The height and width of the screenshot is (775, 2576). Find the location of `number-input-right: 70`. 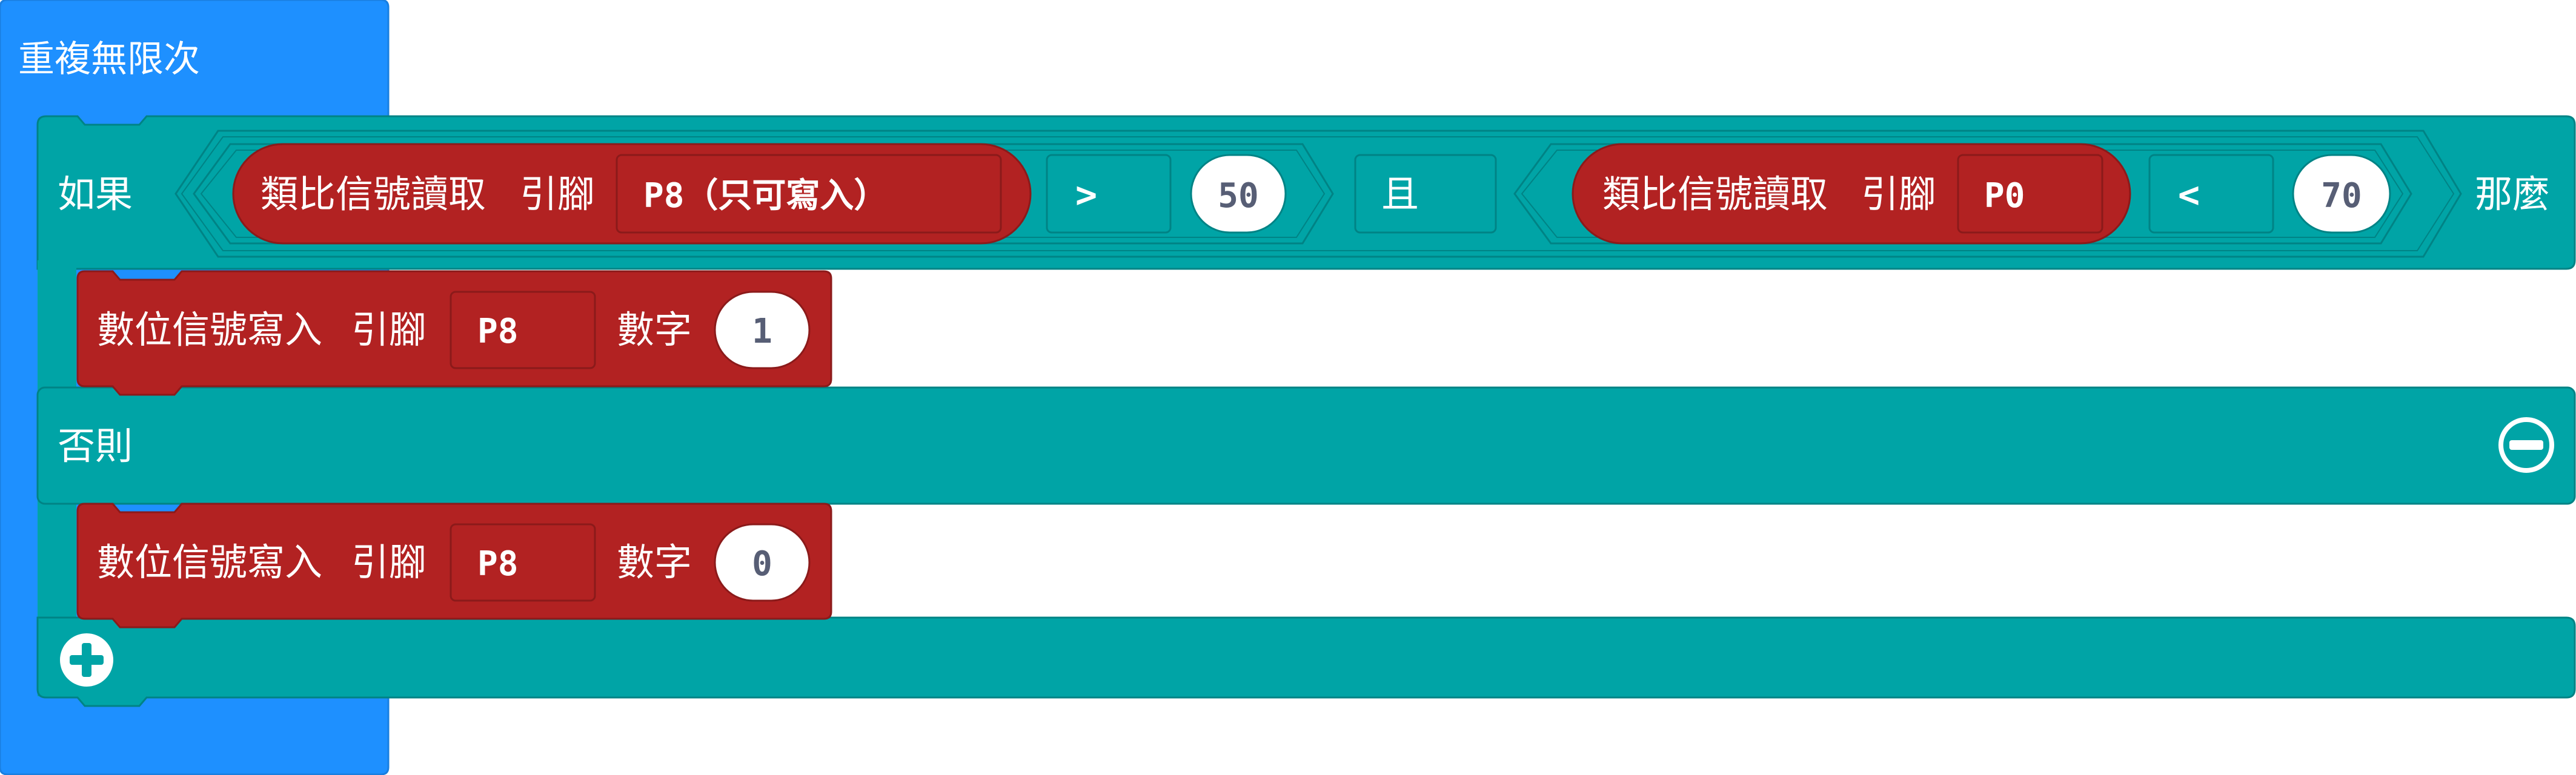

number-input-right: 70 is located at coordinates (2341, 194).